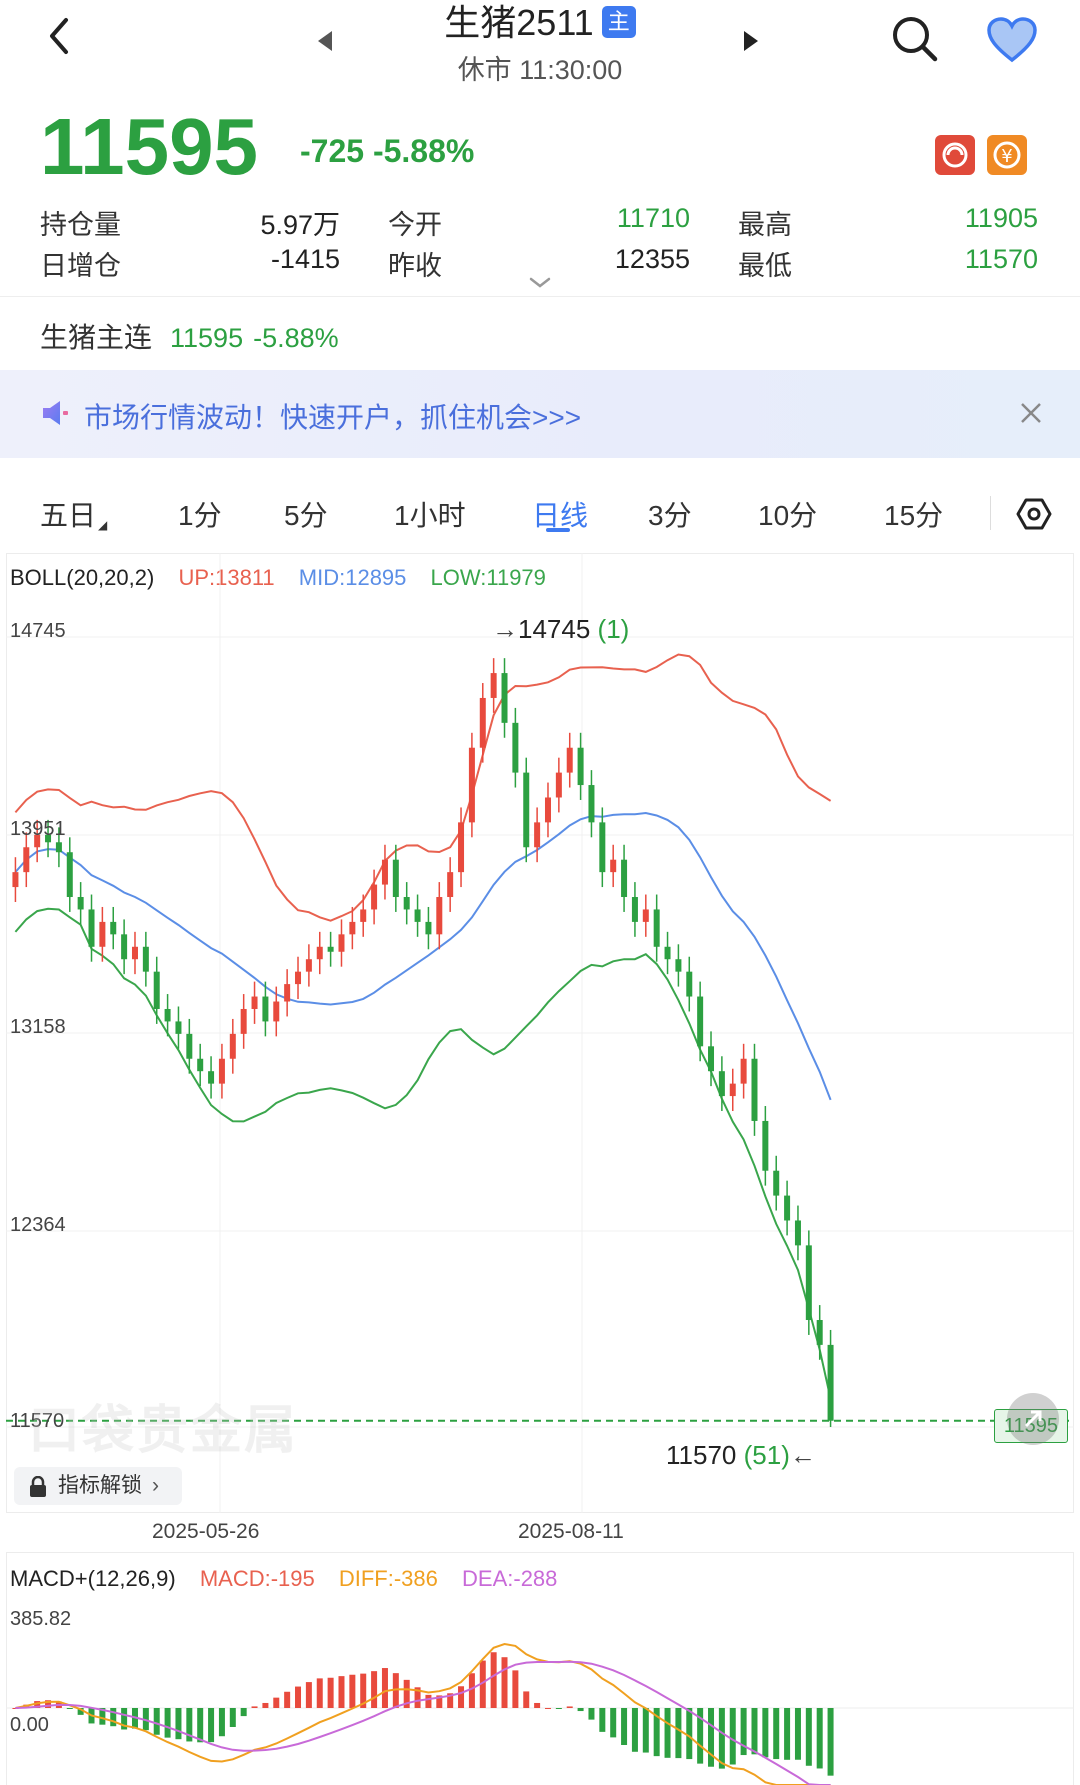  What do you see at coordinates (955, 155) in the screenshot?
I see `broker-app-icon` at bounding box center [955, 155].